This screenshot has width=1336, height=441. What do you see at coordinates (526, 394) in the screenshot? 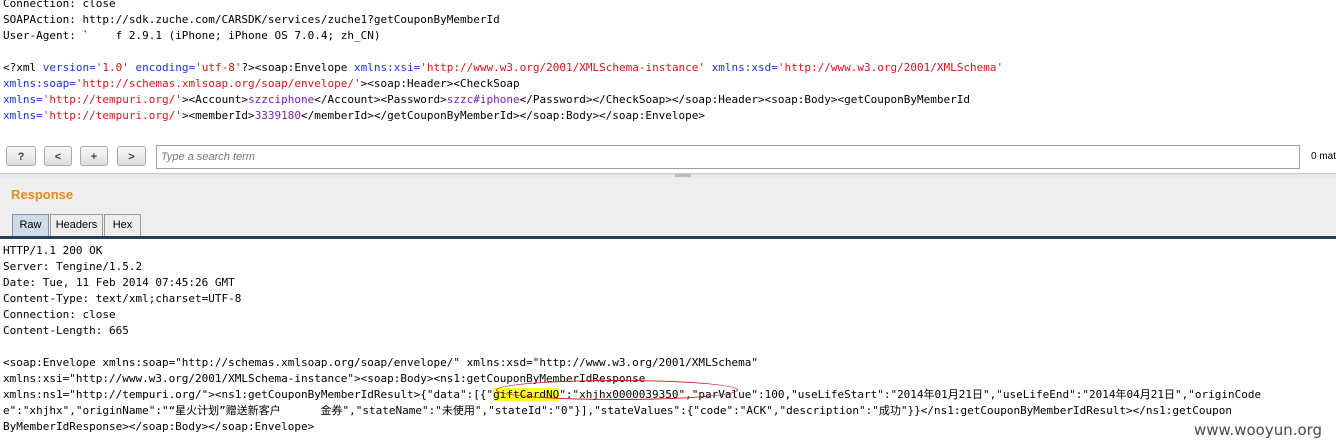
I see `search-highlight: giftCardNO` at bounding box center [526, 394].